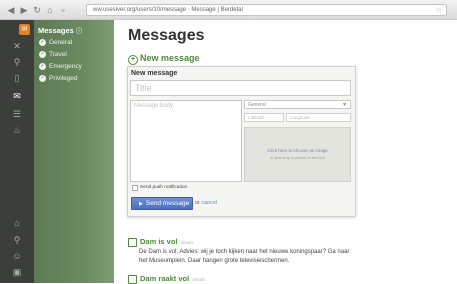 This screenshot has height=284, width=457. Describe the element at coordinates (17, 114) in the screenshot. I see `list-icon: ☰` at that location.